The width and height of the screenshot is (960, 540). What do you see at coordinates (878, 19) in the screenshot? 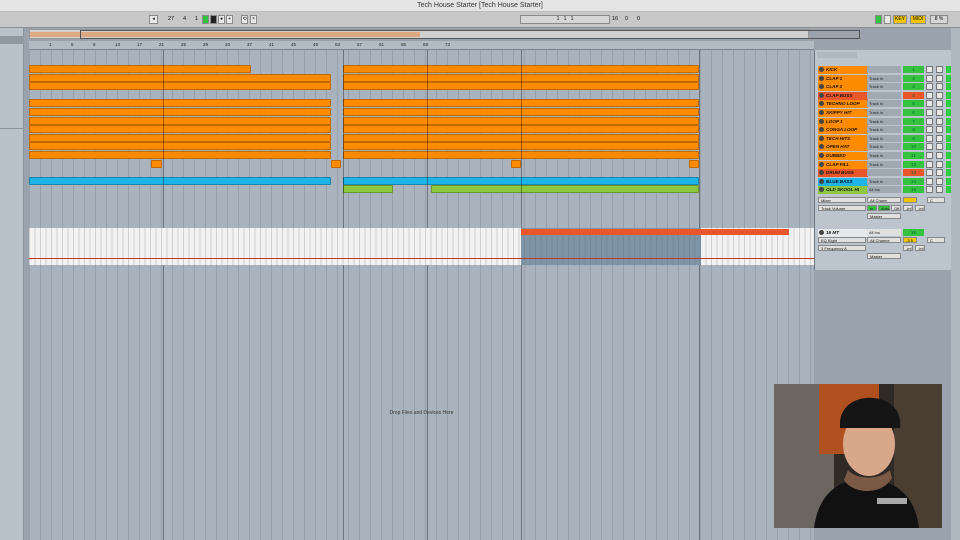
I see `draw-mode-icon` at bounding box center [878, 19].